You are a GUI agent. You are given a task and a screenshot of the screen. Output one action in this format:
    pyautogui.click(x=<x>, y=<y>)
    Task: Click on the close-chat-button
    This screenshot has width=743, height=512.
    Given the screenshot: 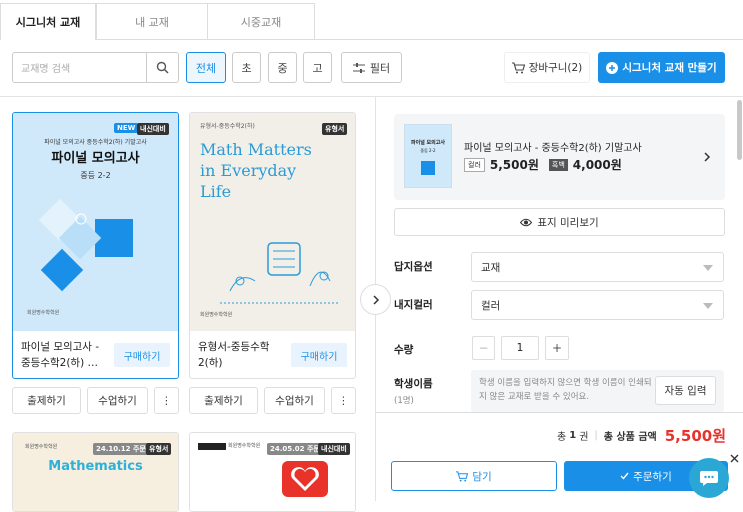 What is the action you would take?
    pyautogui.click(x=734, y=458)
    